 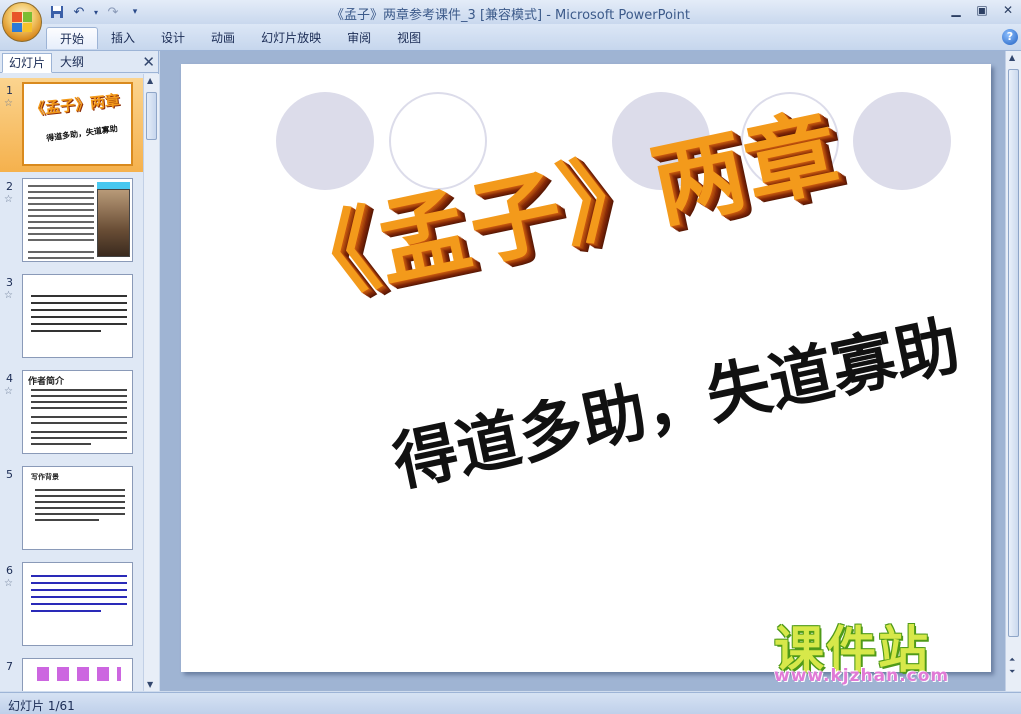 I want to click on slide-thumbnail-1: 1 ☆ 《孟子》两章 得道多助，失道寡助, so click(x=71, y=125).